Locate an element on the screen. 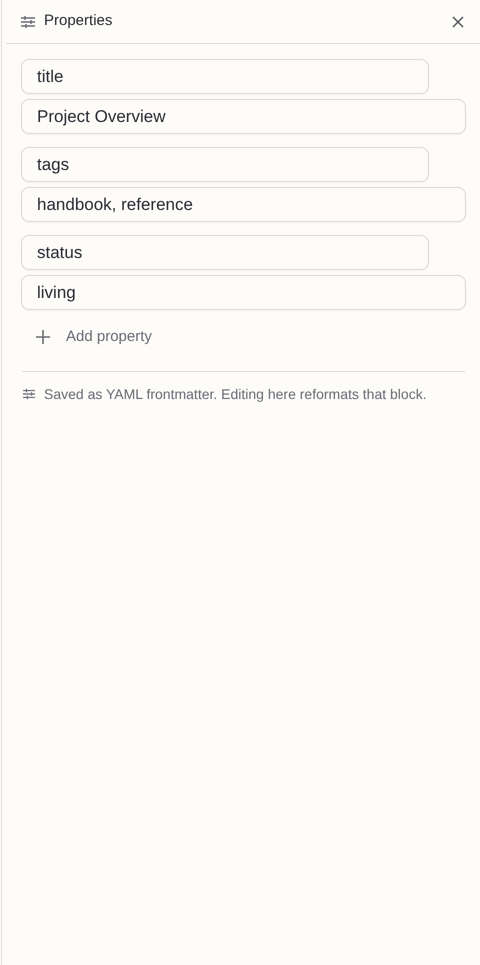 The height and width of the screenshot is (965, 480). property-value-field: Project Overview is located at coordinates (243, 116).